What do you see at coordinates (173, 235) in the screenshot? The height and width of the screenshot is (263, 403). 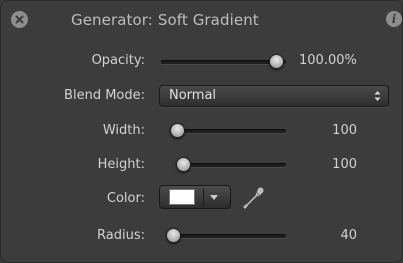 I see `radius-slider-knob` at bounding box center [173, 235].